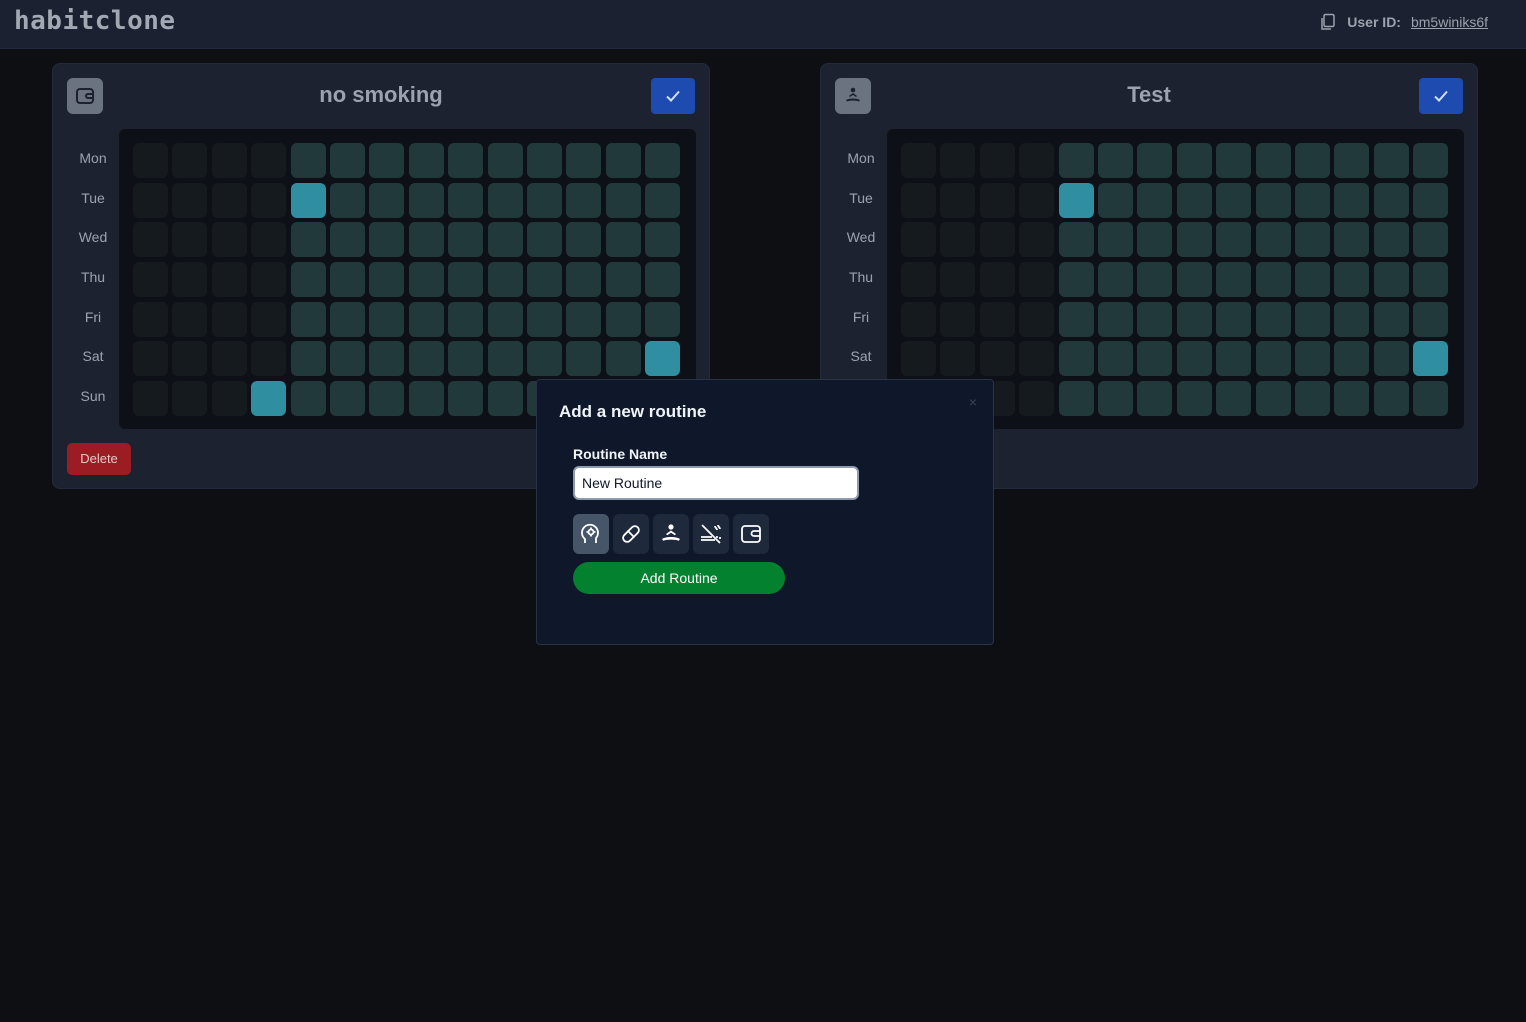 The width and height of the screenshot is (1526, 1022). What do you see at coordinates (1328, 22) in the screenshot?
I see `copy-icon` at bounding box center [1328, 22].